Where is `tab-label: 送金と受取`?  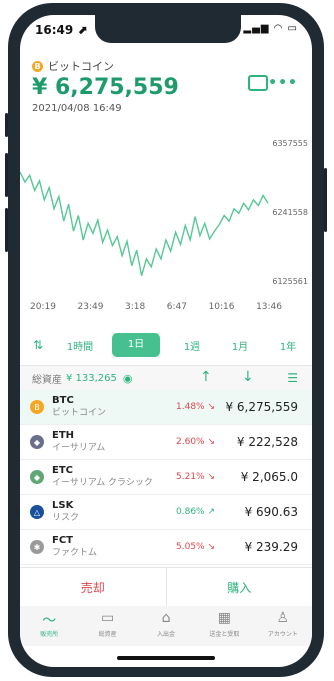
tab-label: 送金と受取 is located at coordinates (224, 634).